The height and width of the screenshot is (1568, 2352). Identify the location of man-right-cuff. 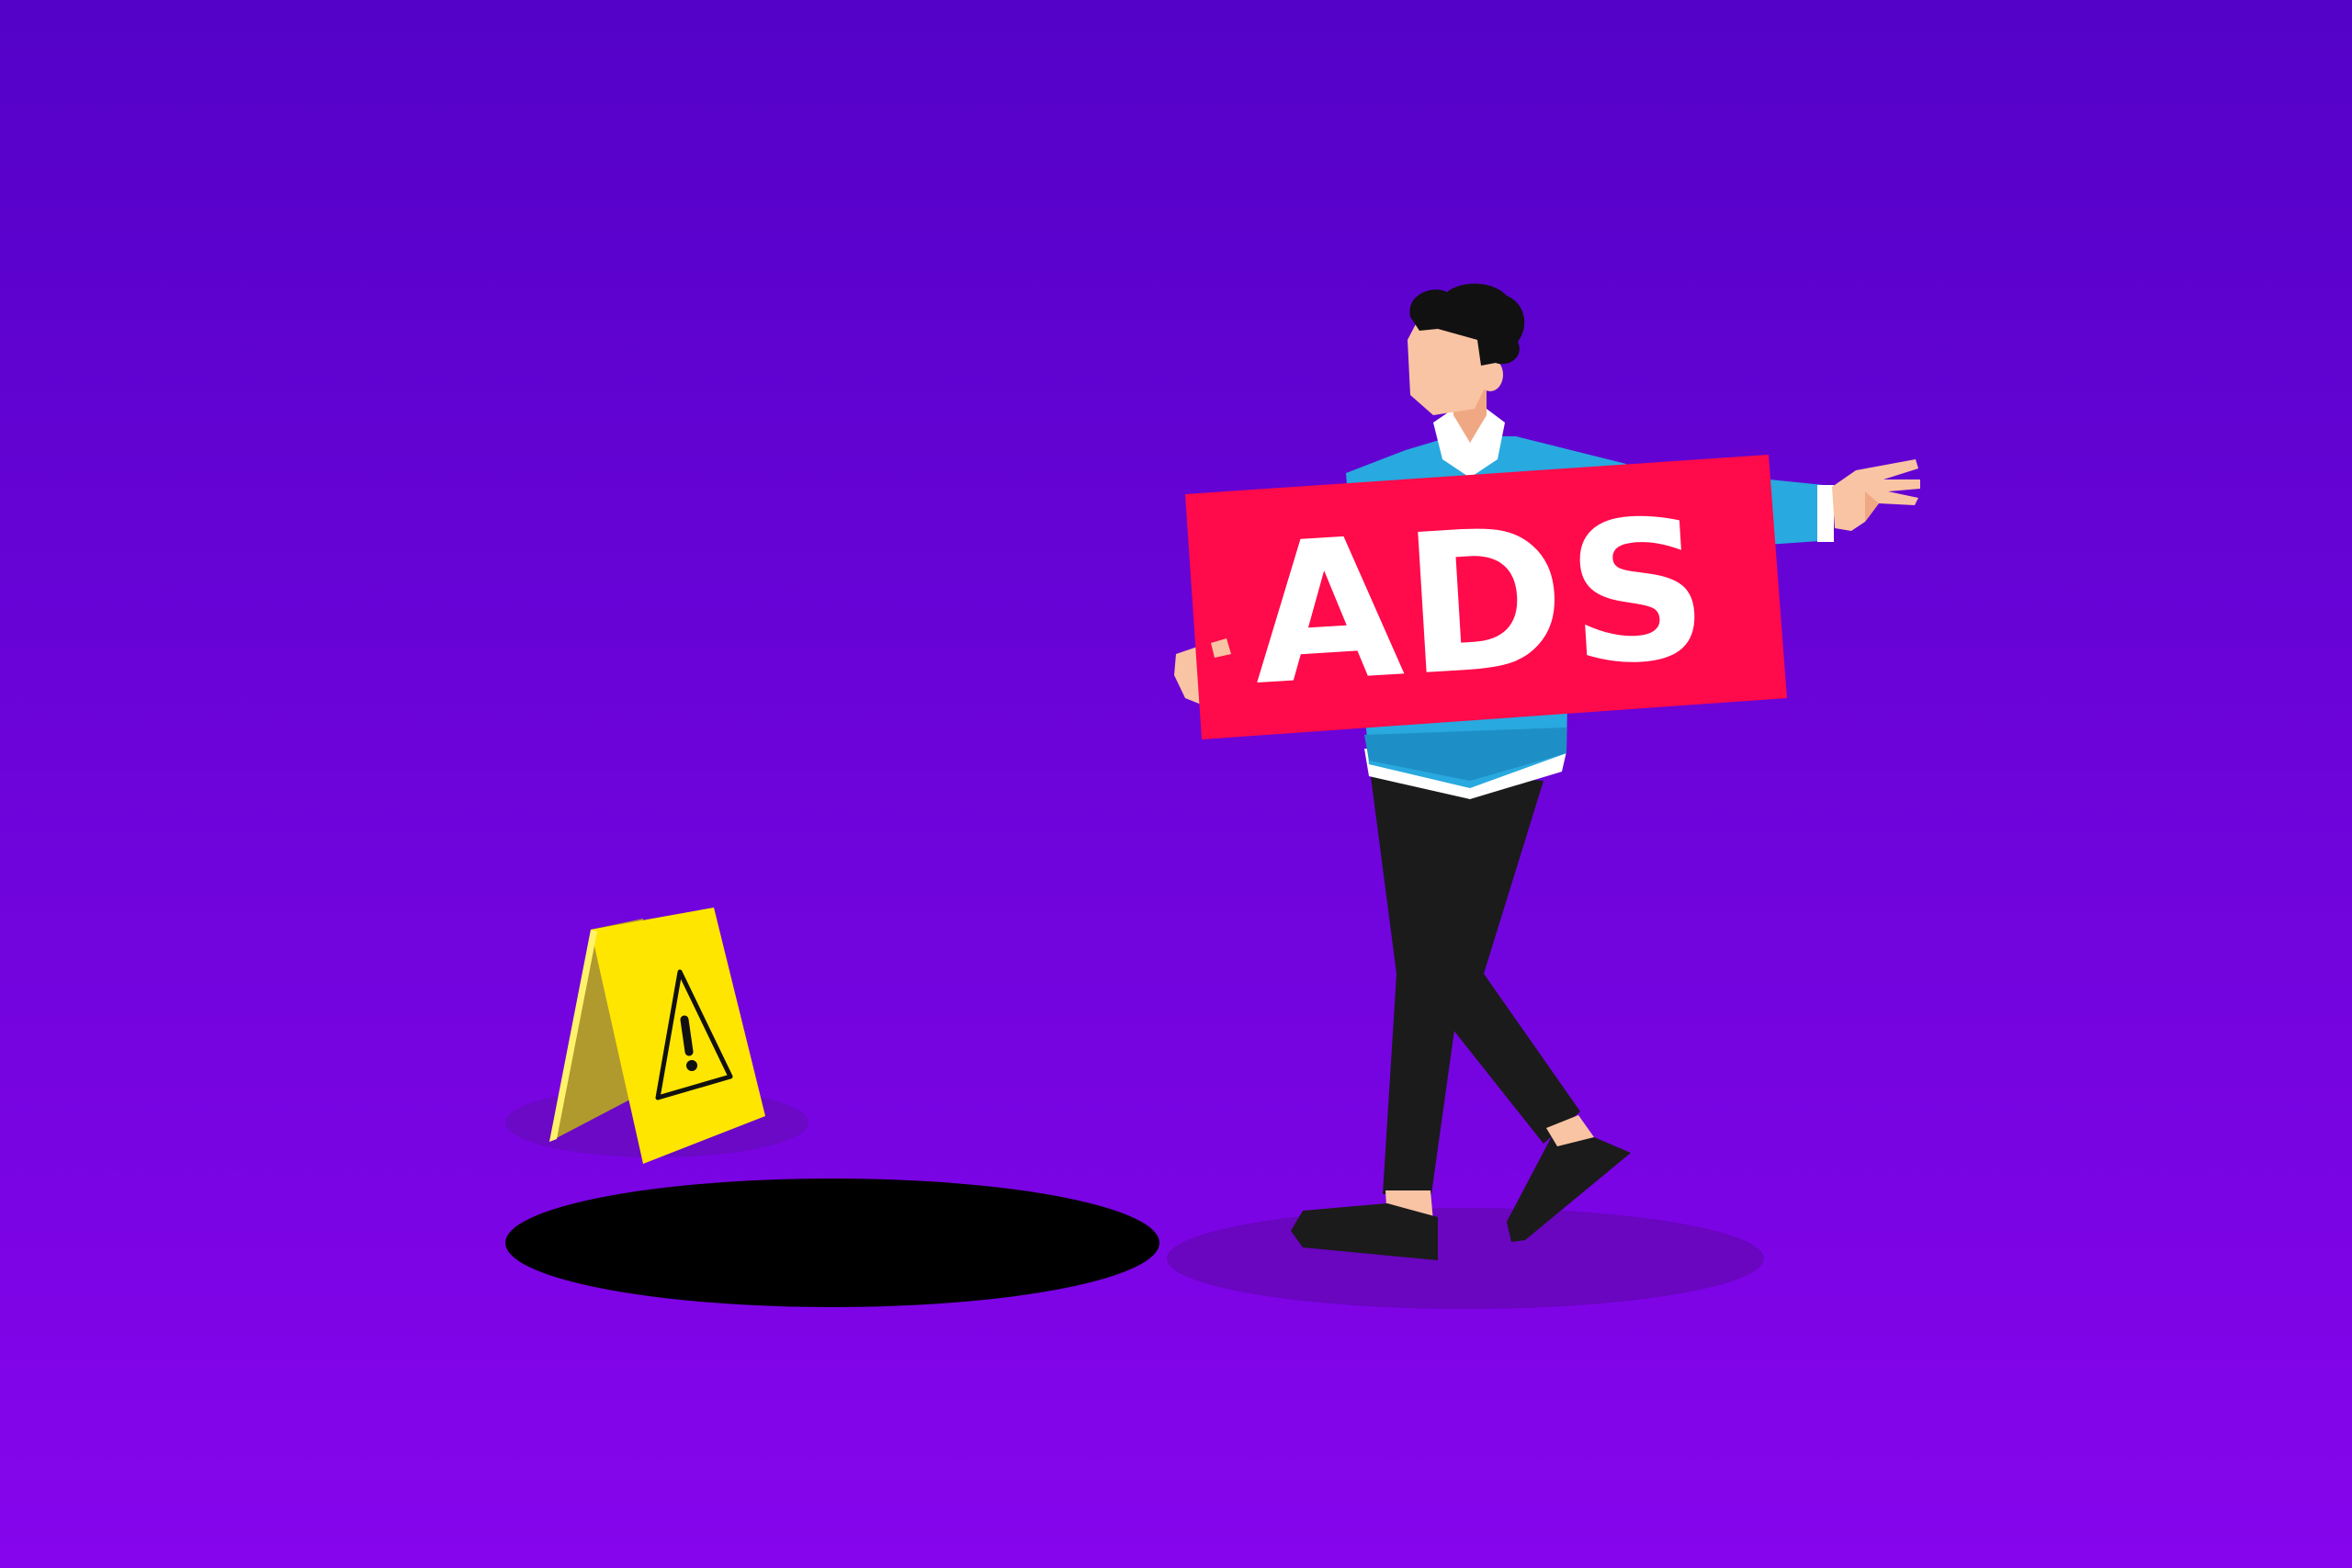
(1826, 514).